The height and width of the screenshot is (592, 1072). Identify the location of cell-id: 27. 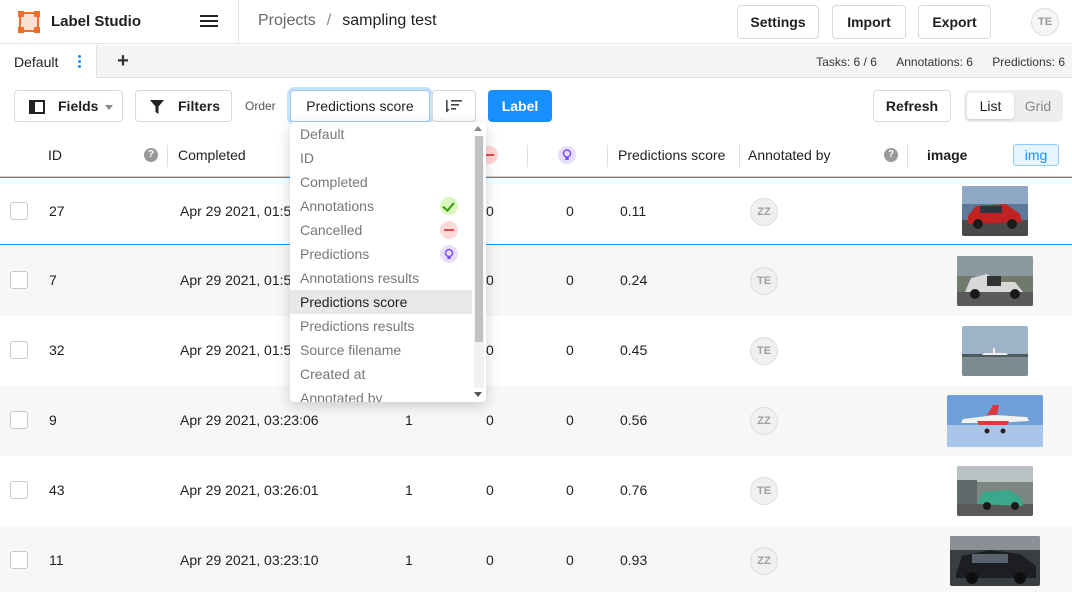
(57, 211).